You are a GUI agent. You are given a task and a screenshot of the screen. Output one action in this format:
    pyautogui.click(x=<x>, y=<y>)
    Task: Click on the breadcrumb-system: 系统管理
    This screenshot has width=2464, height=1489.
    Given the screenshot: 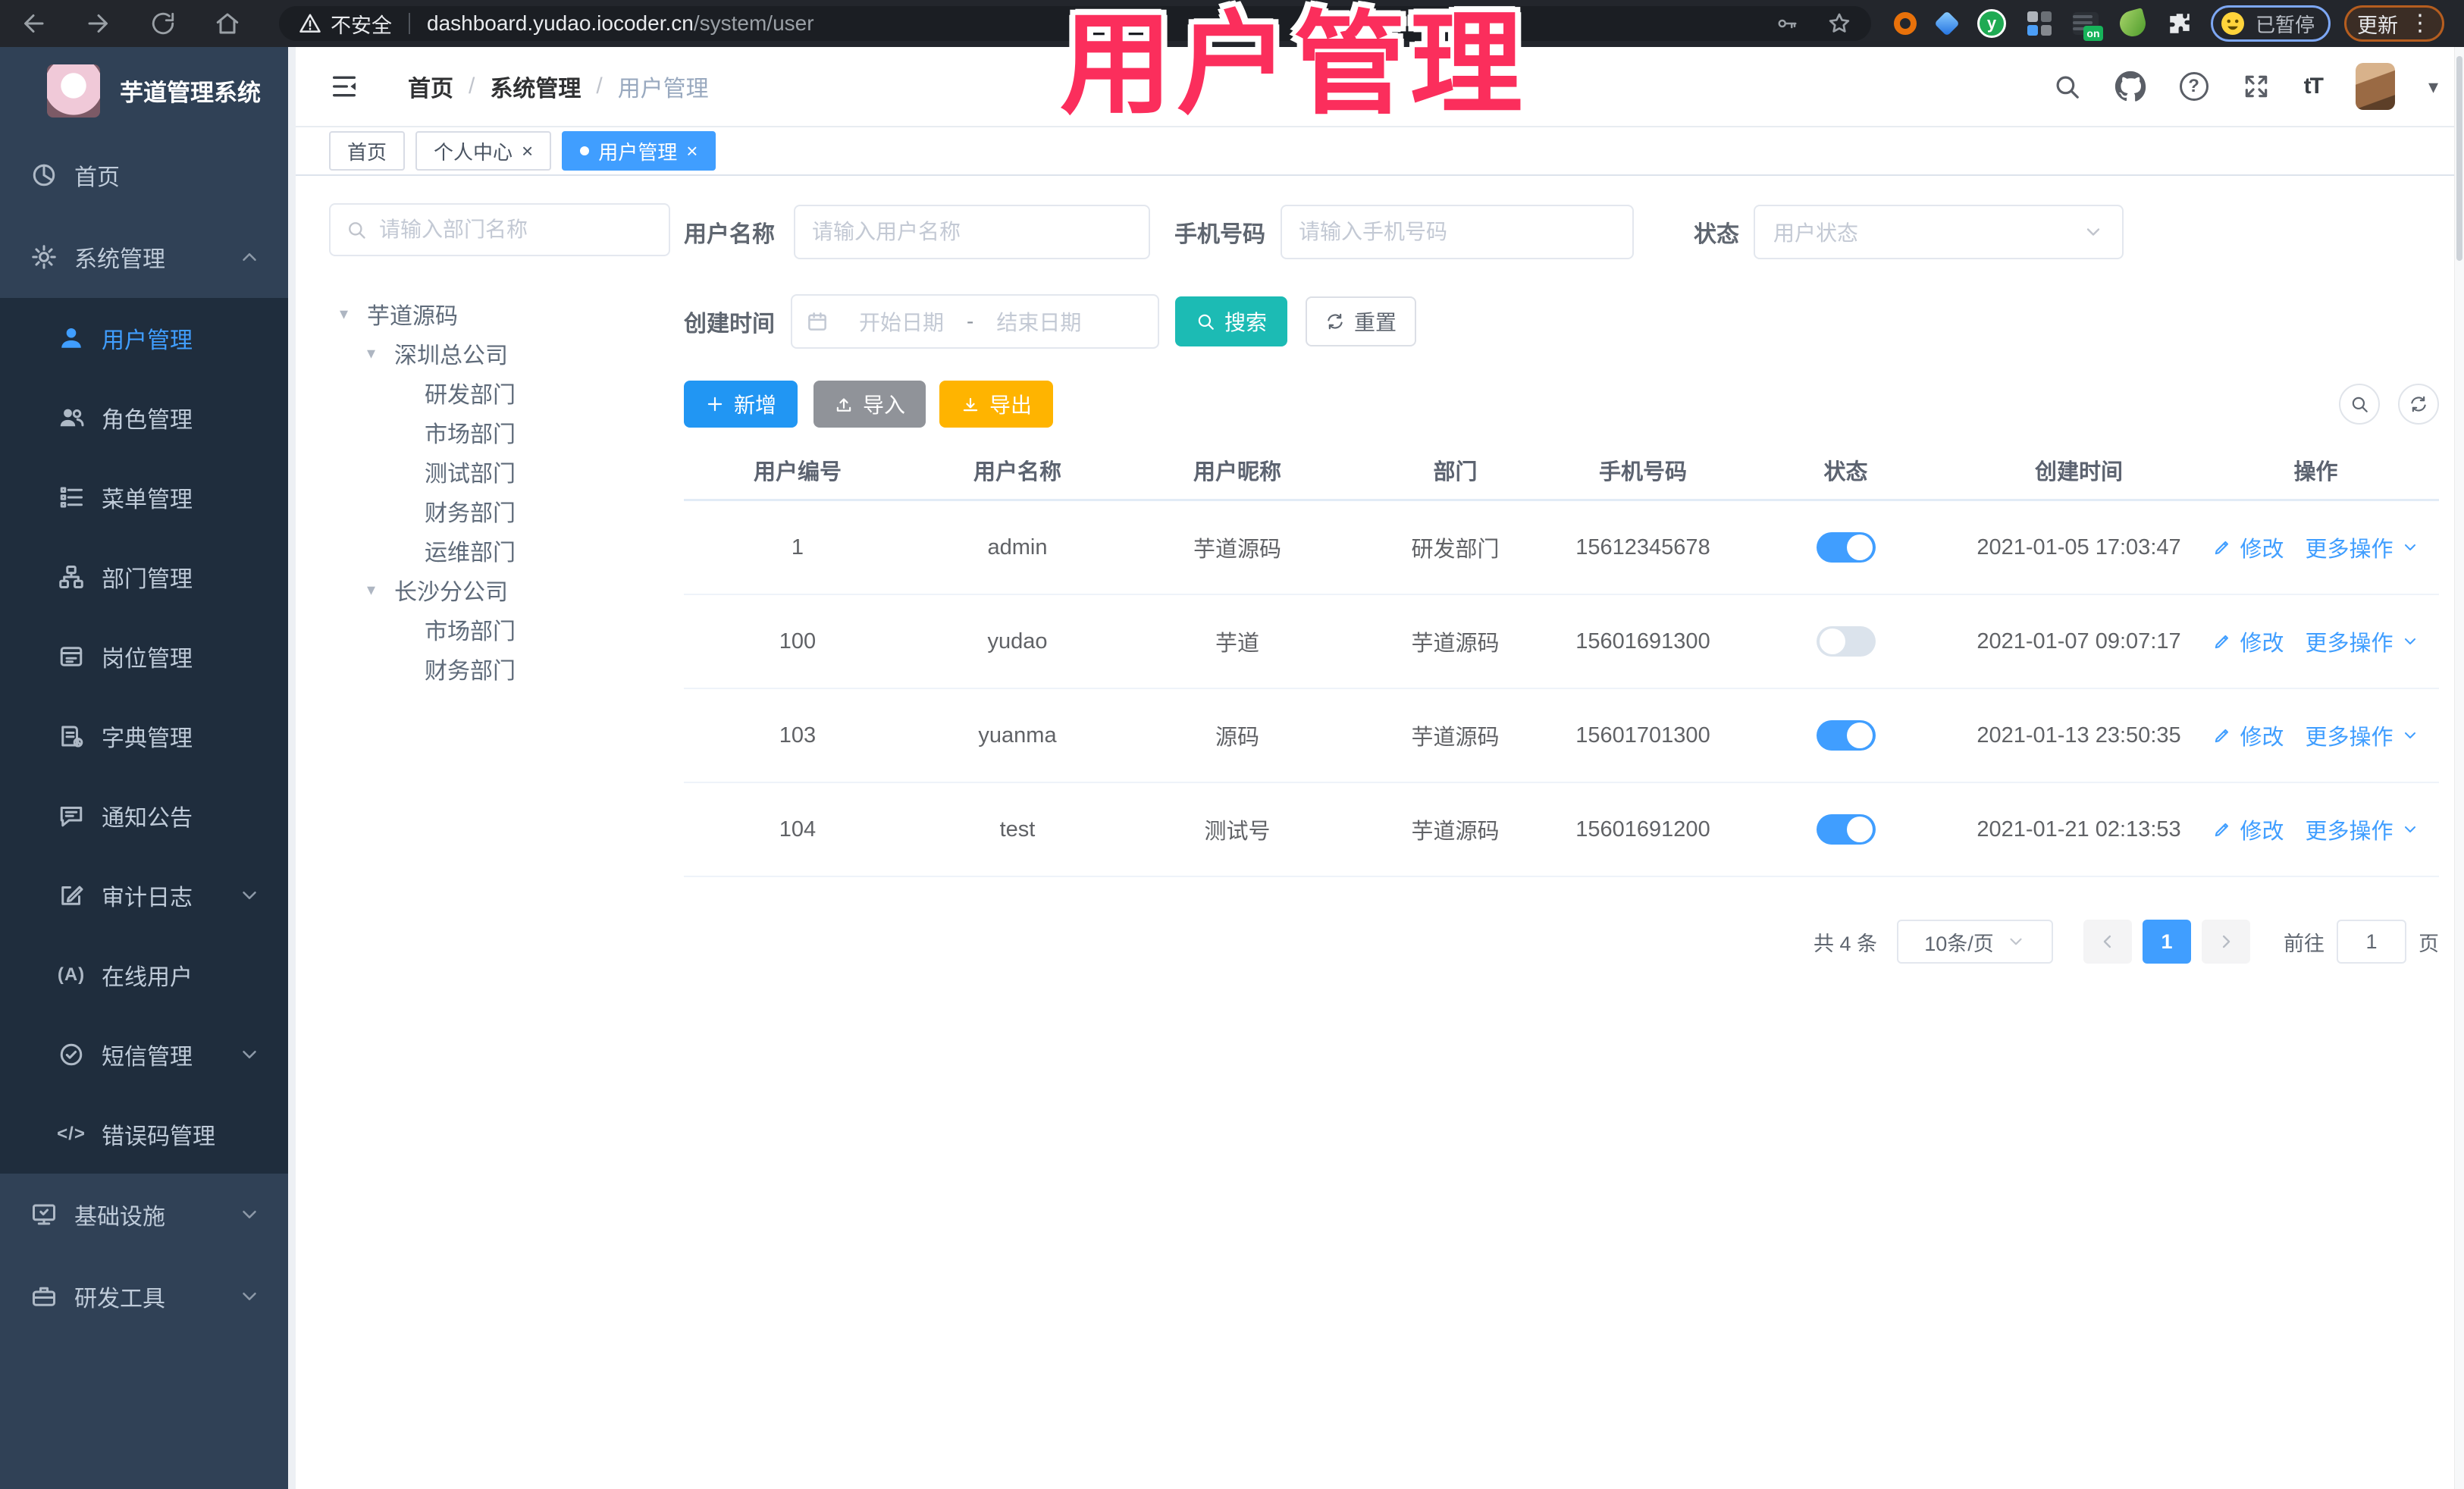 What is the action you would take?
    pyautogui.click(x=535, y=86)
    